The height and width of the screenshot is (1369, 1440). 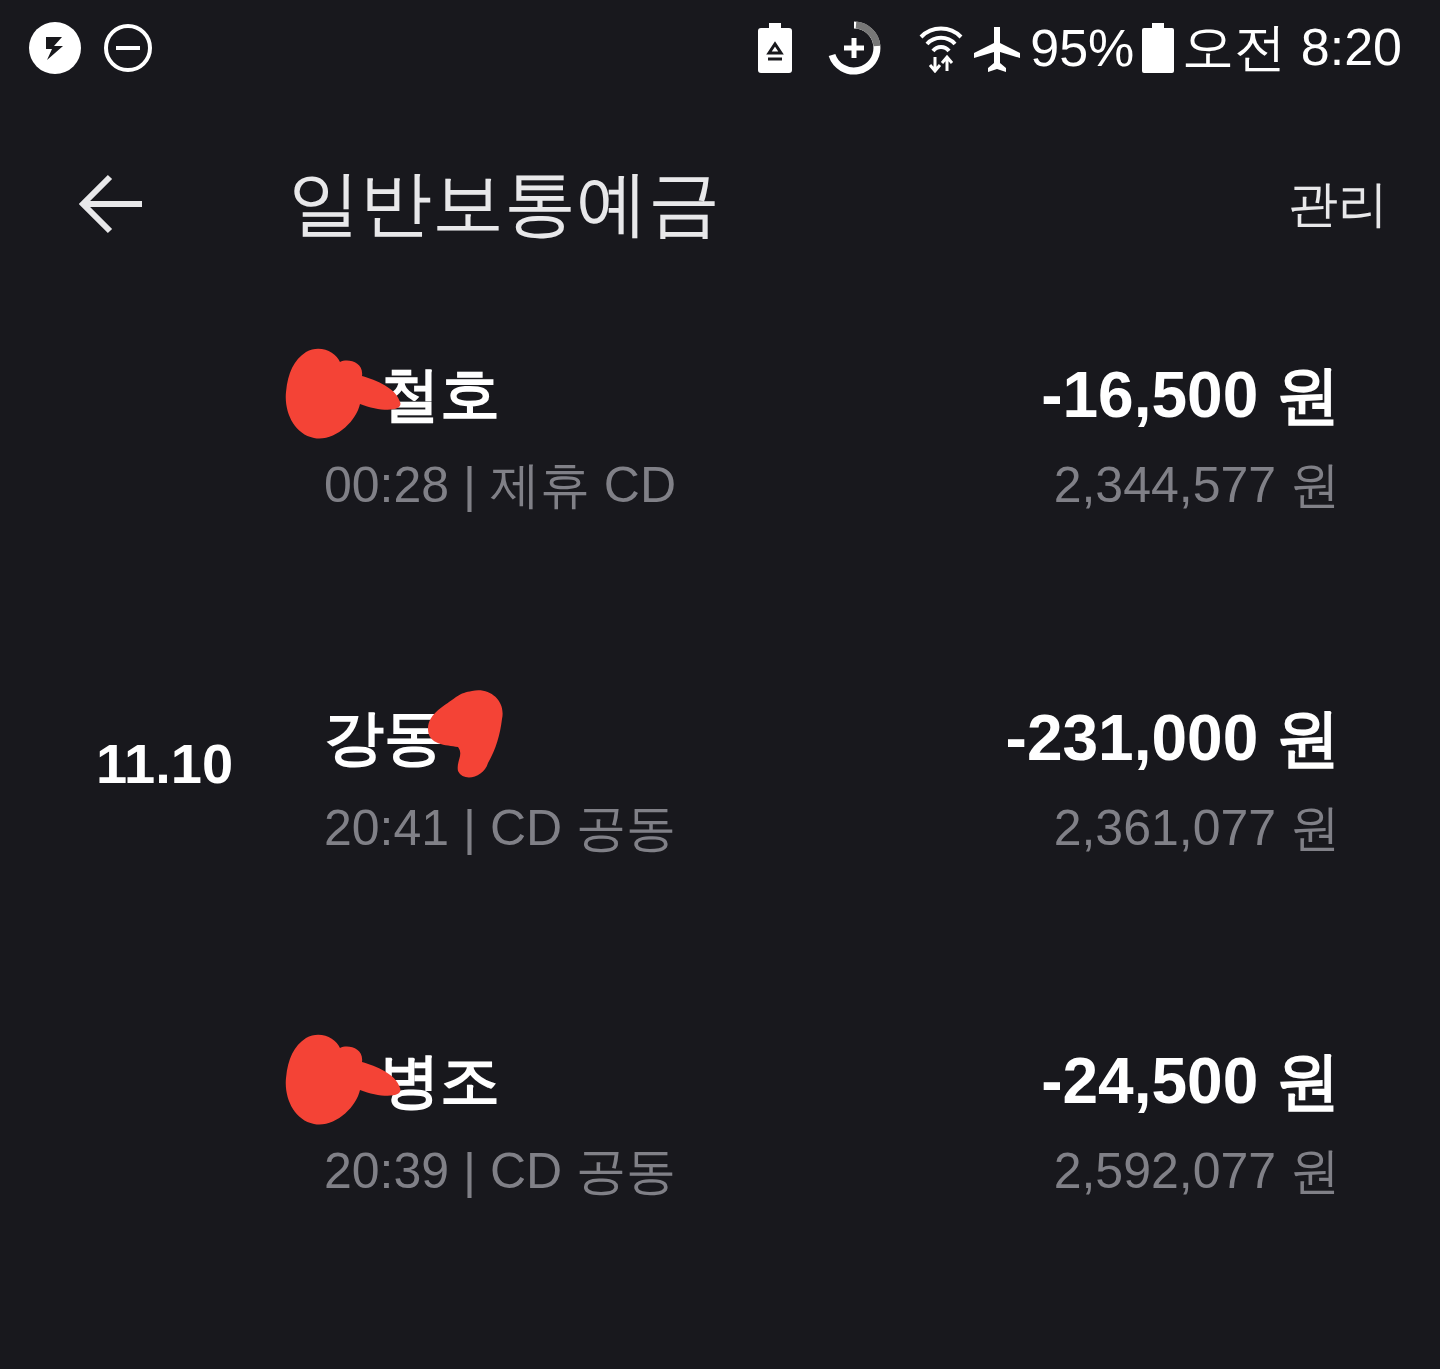 I want to click on manage-button: 관리, so click(x=1338, y=204).